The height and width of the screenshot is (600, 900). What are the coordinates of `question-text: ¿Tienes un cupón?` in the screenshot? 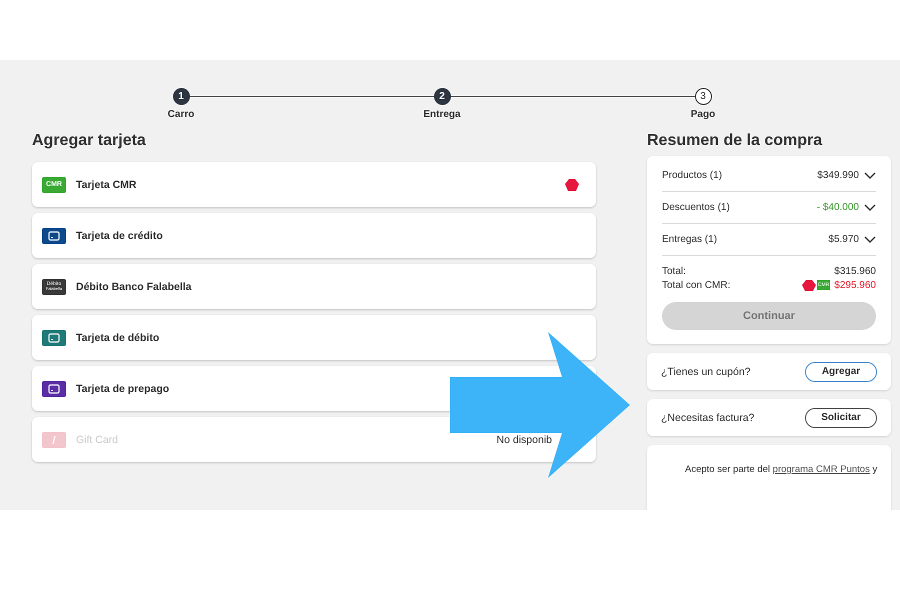 It's located at (706, 372).